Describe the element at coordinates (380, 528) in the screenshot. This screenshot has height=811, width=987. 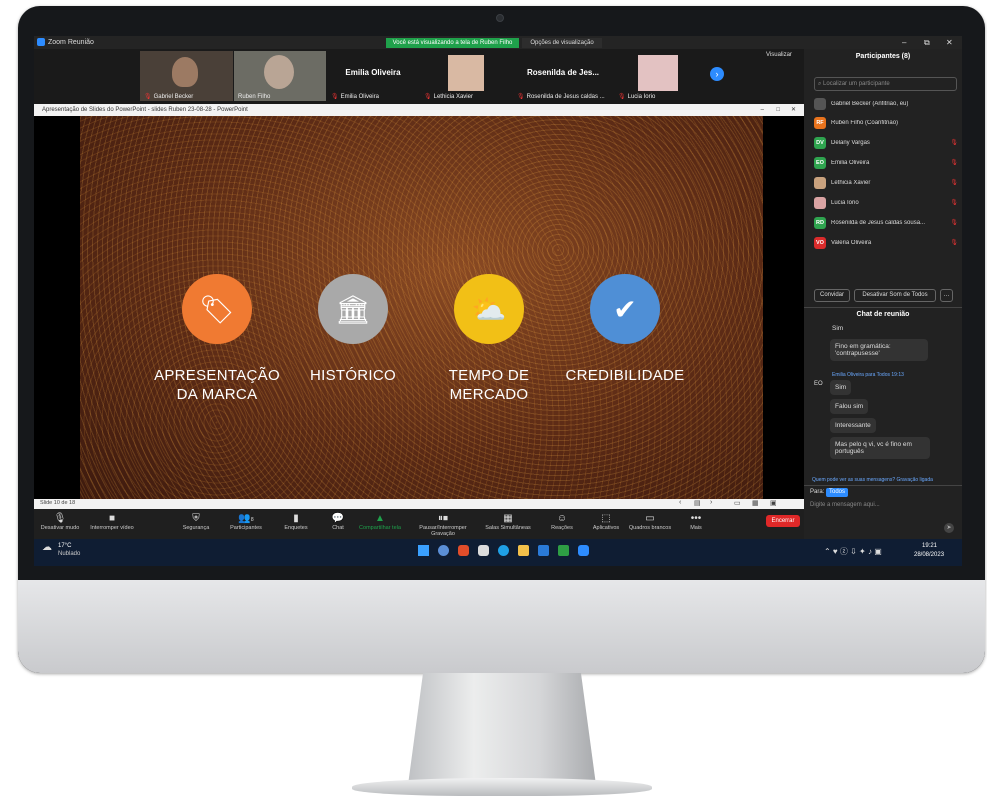
I see `share-label: Compartilhar tela` at that location.